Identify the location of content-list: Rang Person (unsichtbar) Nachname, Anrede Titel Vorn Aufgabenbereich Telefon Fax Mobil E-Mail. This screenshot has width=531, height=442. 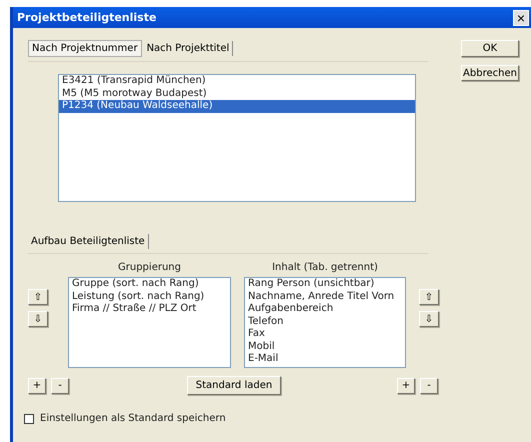
(325, 322).